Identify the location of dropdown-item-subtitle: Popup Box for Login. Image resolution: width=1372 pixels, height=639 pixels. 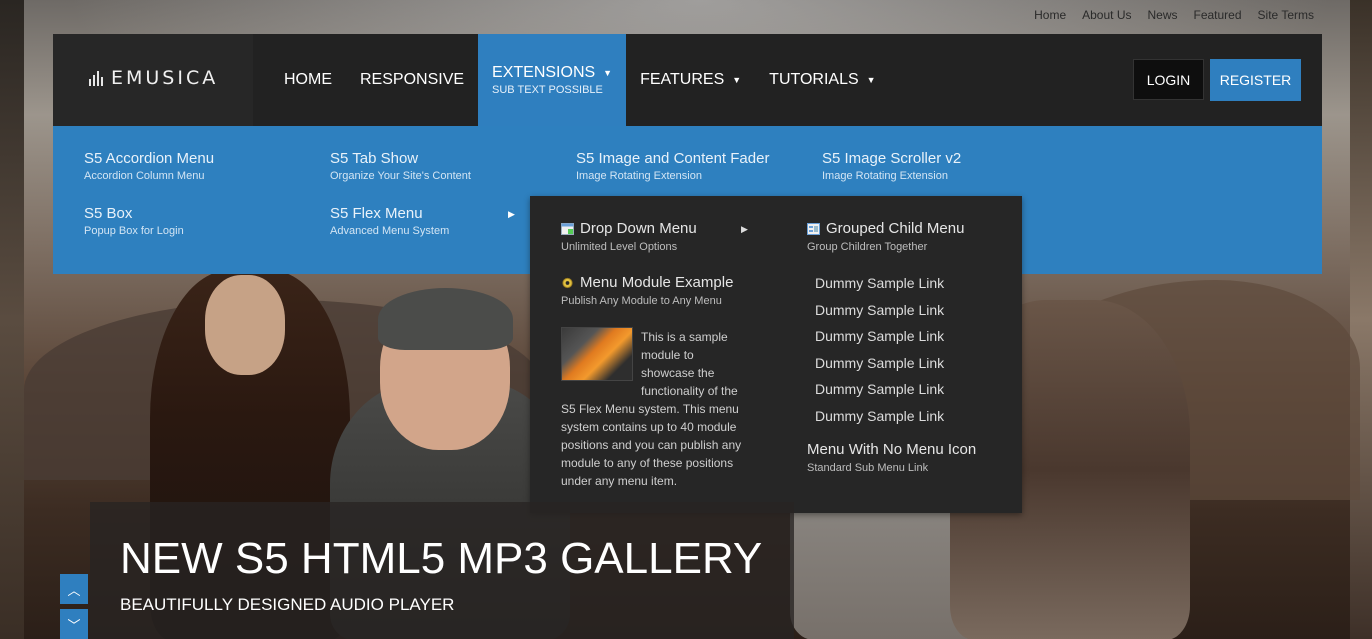
(134, 231).